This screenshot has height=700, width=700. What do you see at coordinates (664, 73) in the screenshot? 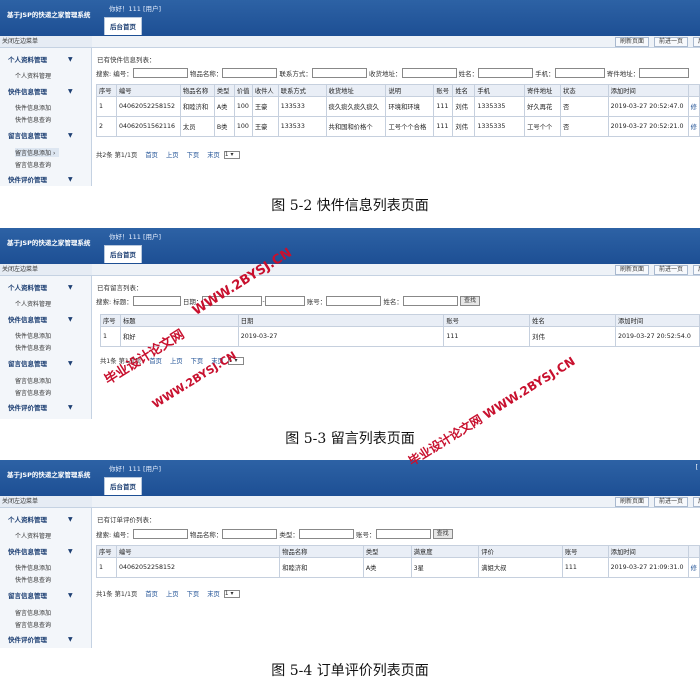
I see `search-input-sender-address` at bounding box center [664, 73].